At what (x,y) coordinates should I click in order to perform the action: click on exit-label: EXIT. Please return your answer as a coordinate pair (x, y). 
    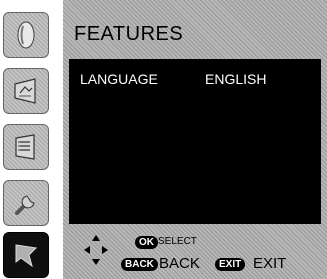
    Looking at the image, I should click on (270, 263).